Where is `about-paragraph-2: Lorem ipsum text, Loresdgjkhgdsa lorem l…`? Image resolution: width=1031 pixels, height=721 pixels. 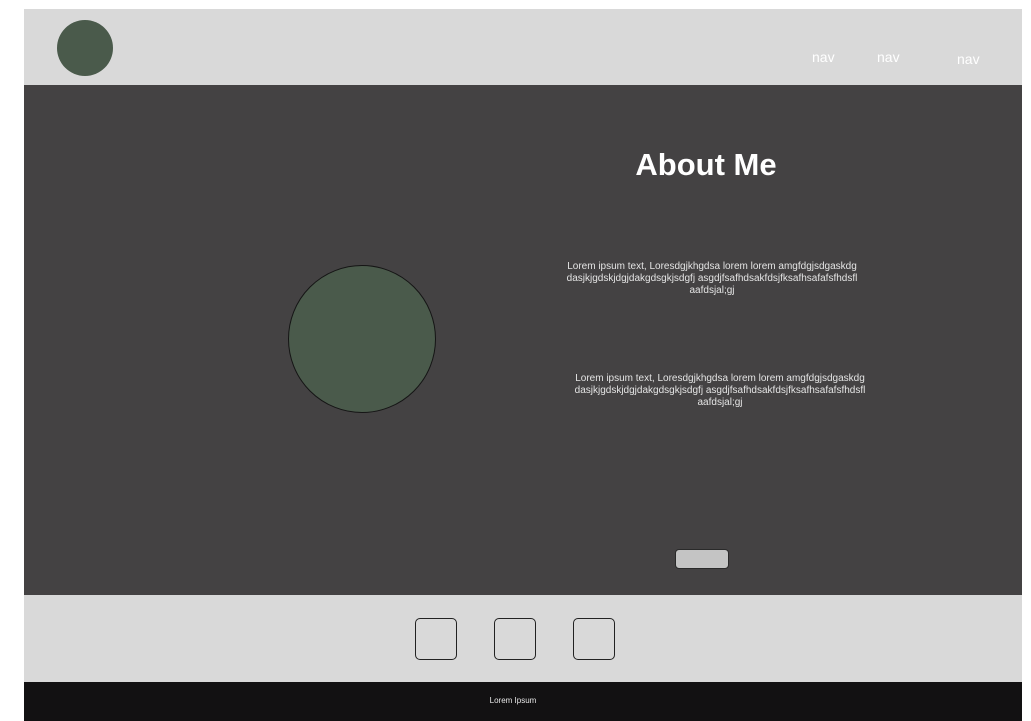
about-paragraph-2: Lorem ipsum text, Loresdgjkhgdsa lorem l… is located at coordinates (720, 390).